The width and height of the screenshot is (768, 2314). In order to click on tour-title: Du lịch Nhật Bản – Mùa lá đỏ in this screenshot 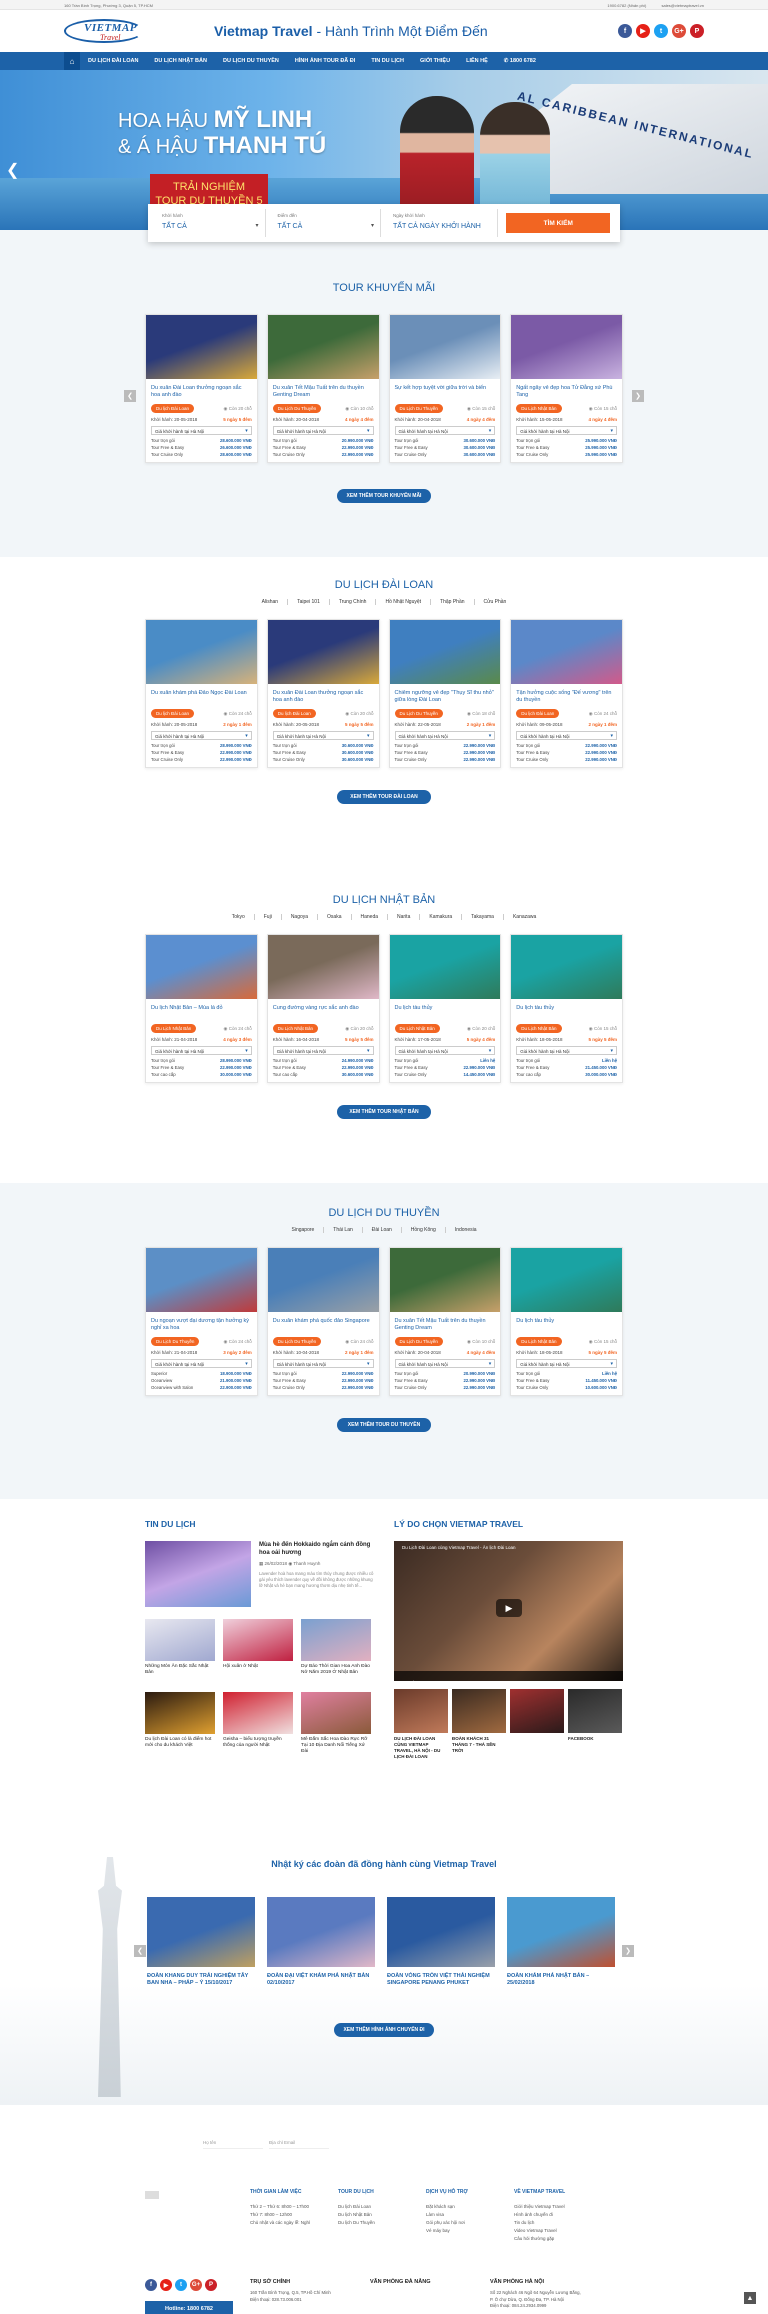, I will do `click(201, 1011)`.